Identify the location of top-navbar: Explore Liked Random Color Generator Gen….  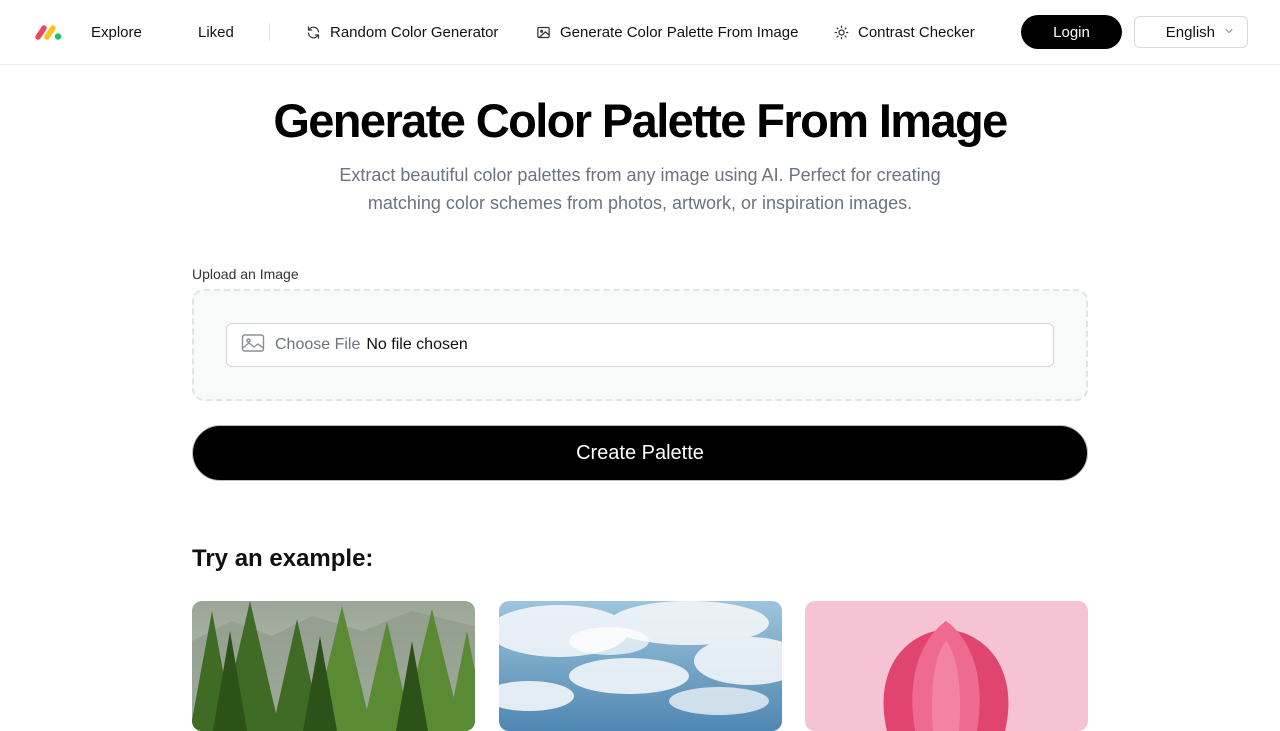
(640, 32).